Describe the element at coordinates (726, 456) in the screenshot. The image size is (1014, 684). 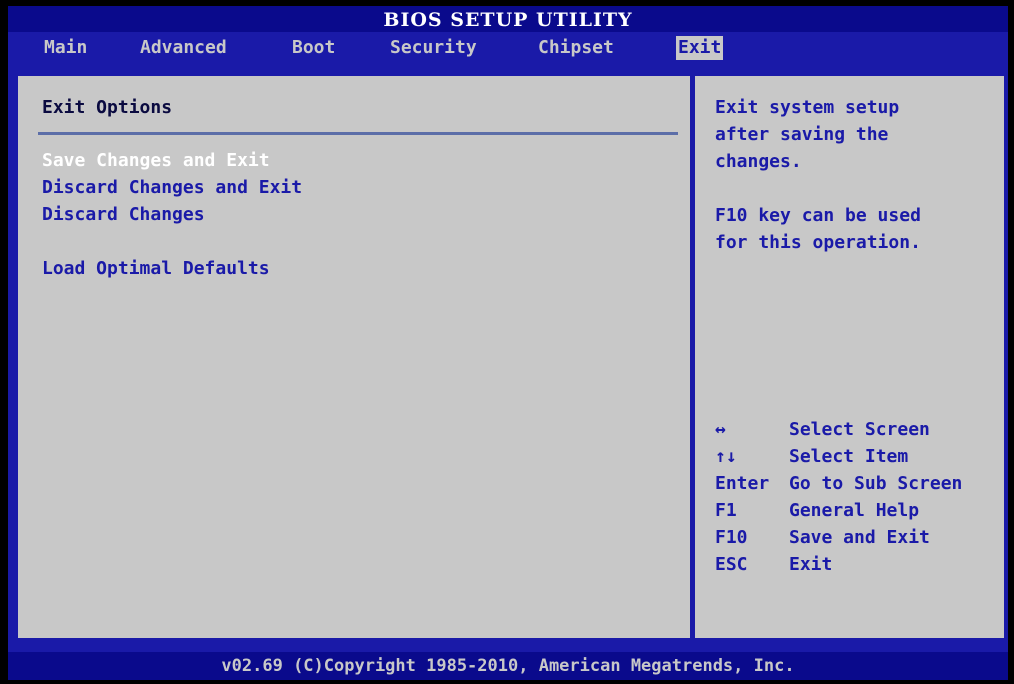
I see `up-down-arrow-icon: ↑↓` at that location.